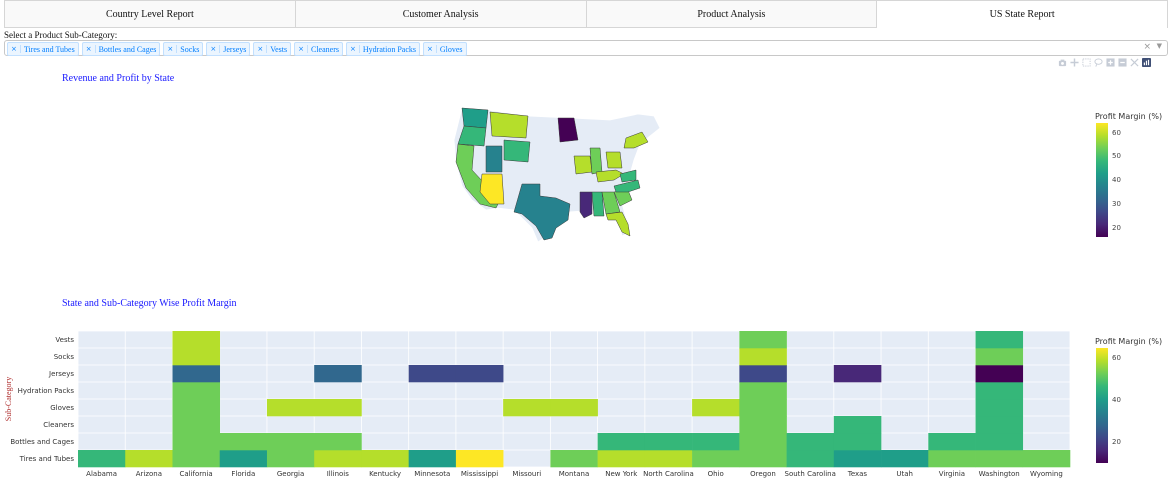  Describe the element at coordinates (716, 442) in the screenshot. I see `heatmap-cell-ohio-bottles-and-cages` at that location.